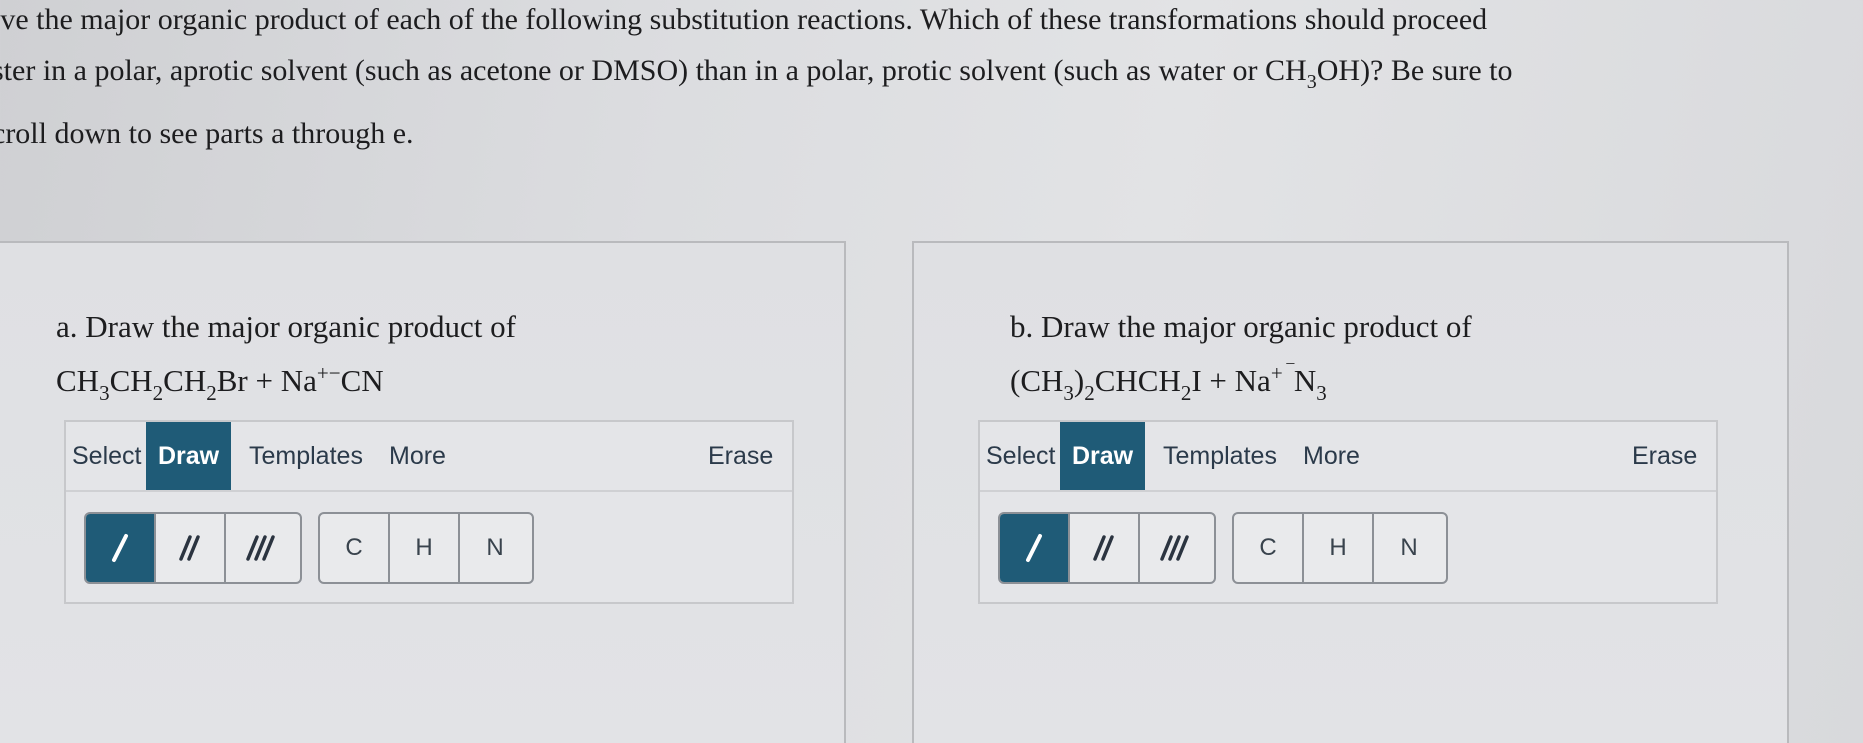  I want to click on formula-b-subscript-5: 3, so click(1321, 393).